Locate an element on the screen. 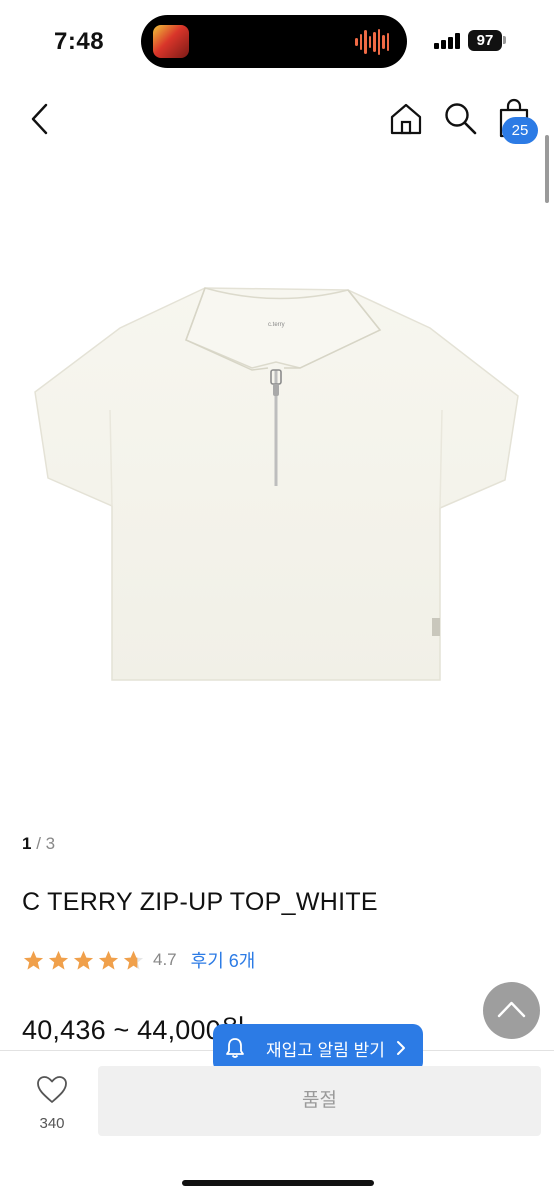 This screenshot has width=554, height=1200. reviews-link: 후기 6개 is located at coordinates (223, 960).